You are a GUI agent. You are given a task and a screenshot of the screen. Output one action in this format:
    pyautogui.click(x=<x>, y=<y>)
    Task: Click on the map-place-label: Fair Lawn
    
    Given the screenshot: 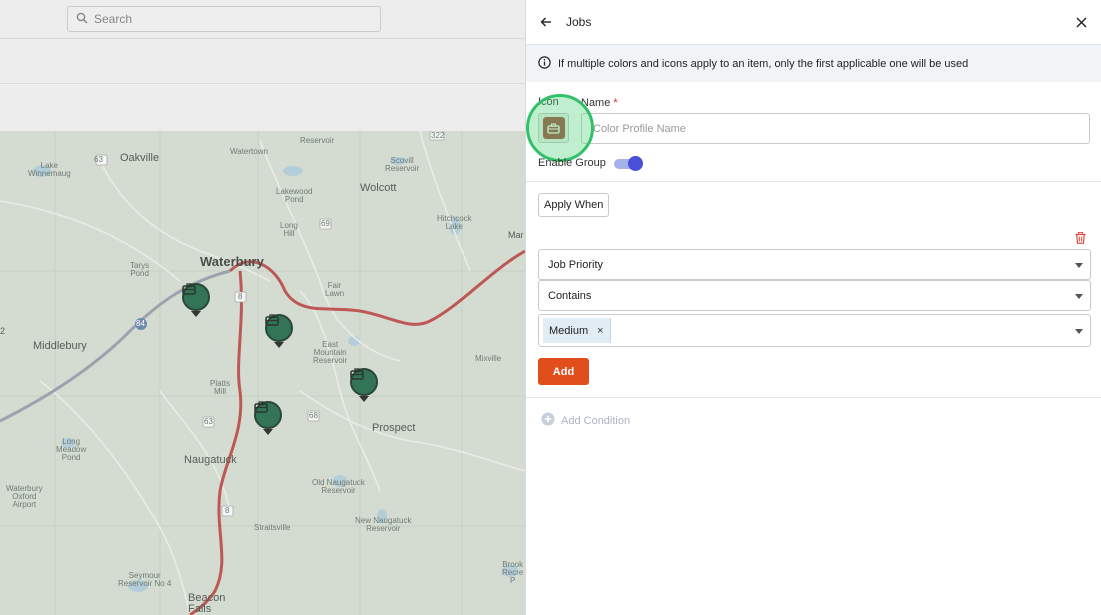 What is the action you would take?
    pyautogui.click(x=335, y=289)
    